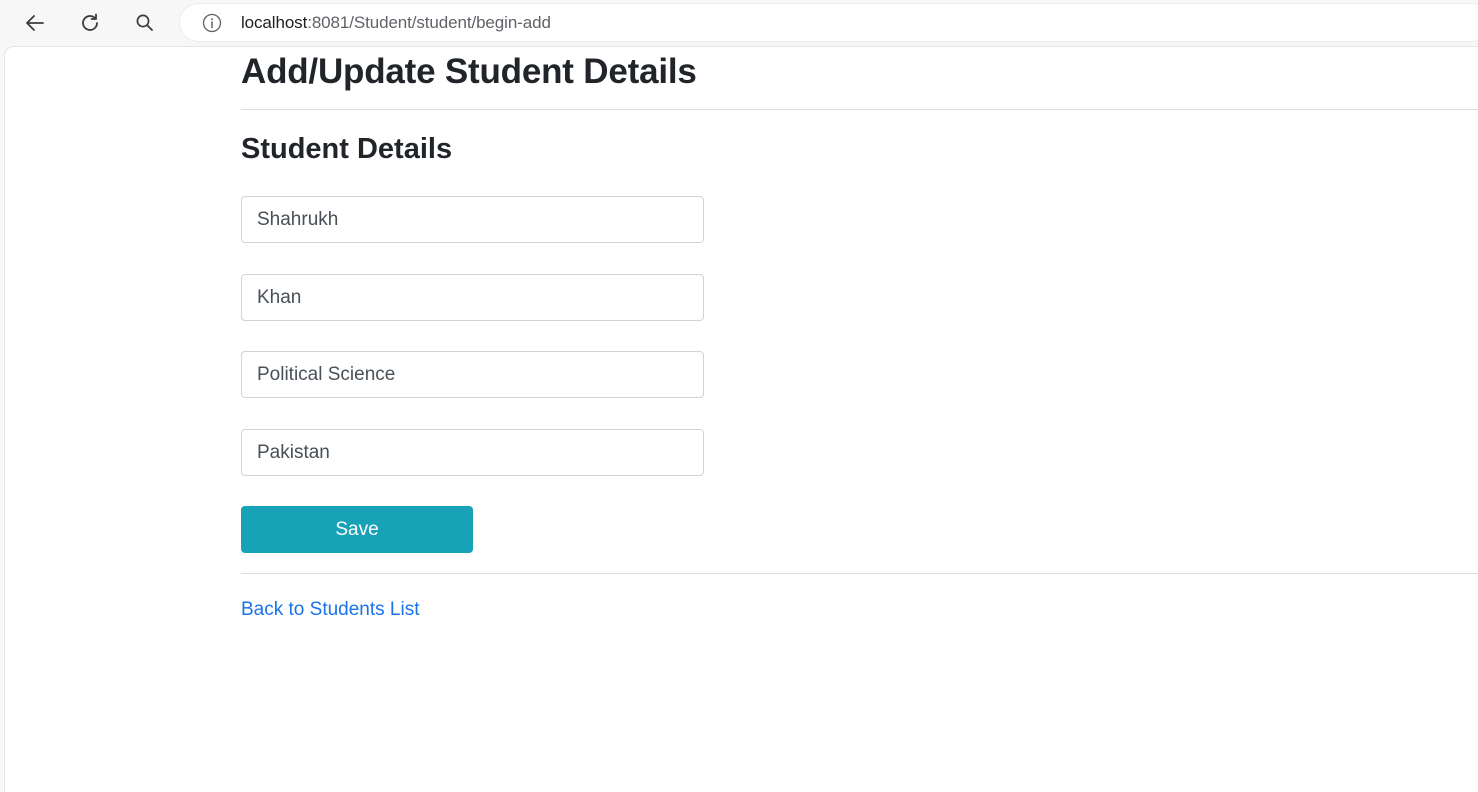 The image size is (1478, 792). Describe the element at coordinates (472, 297) in the screenshot. I see `last-name-field` at that location.